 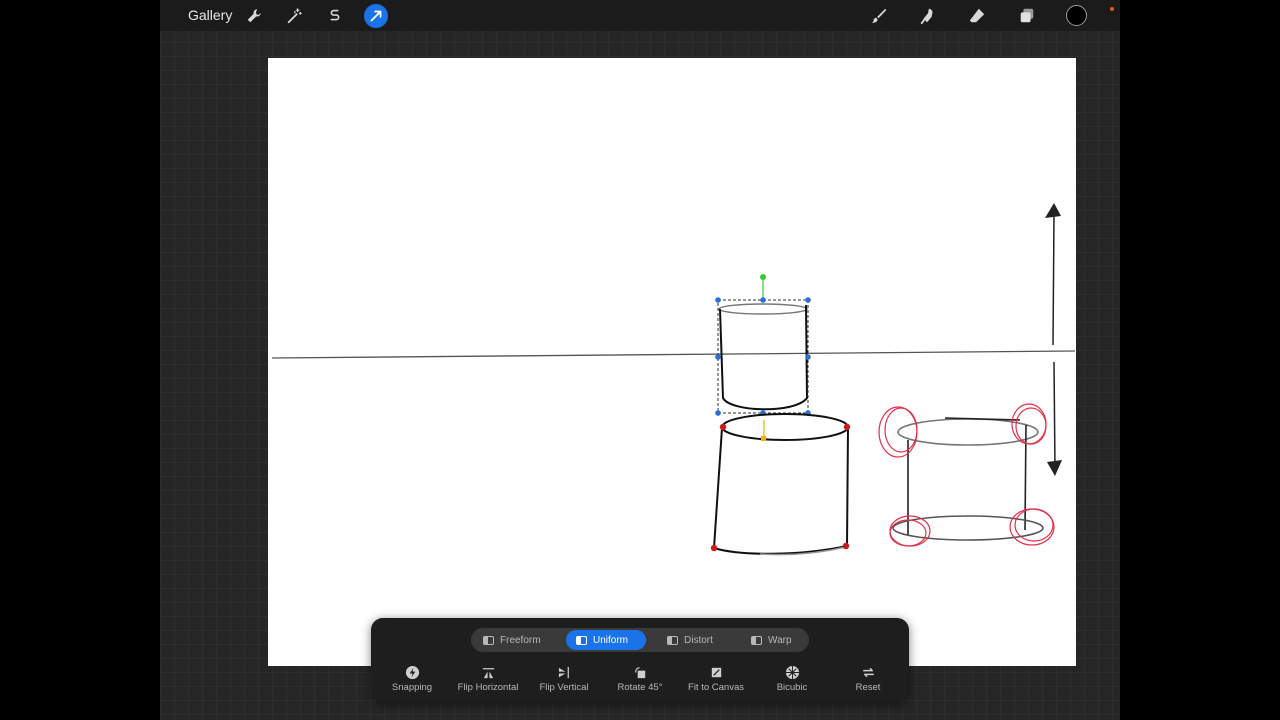 I want to click on bicubic-label: Bicubic, so click(x=792, y=687).